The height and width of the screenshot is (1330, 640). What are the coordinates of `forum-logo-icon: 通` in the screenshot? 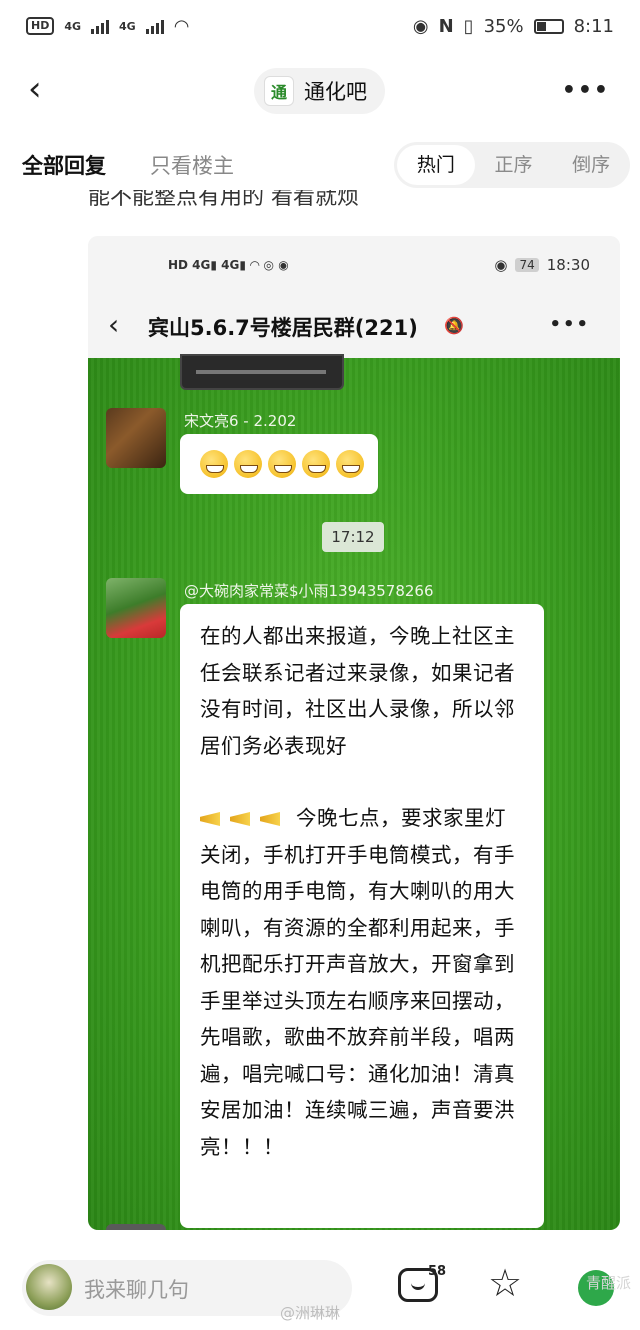 It's located at (279, 91).